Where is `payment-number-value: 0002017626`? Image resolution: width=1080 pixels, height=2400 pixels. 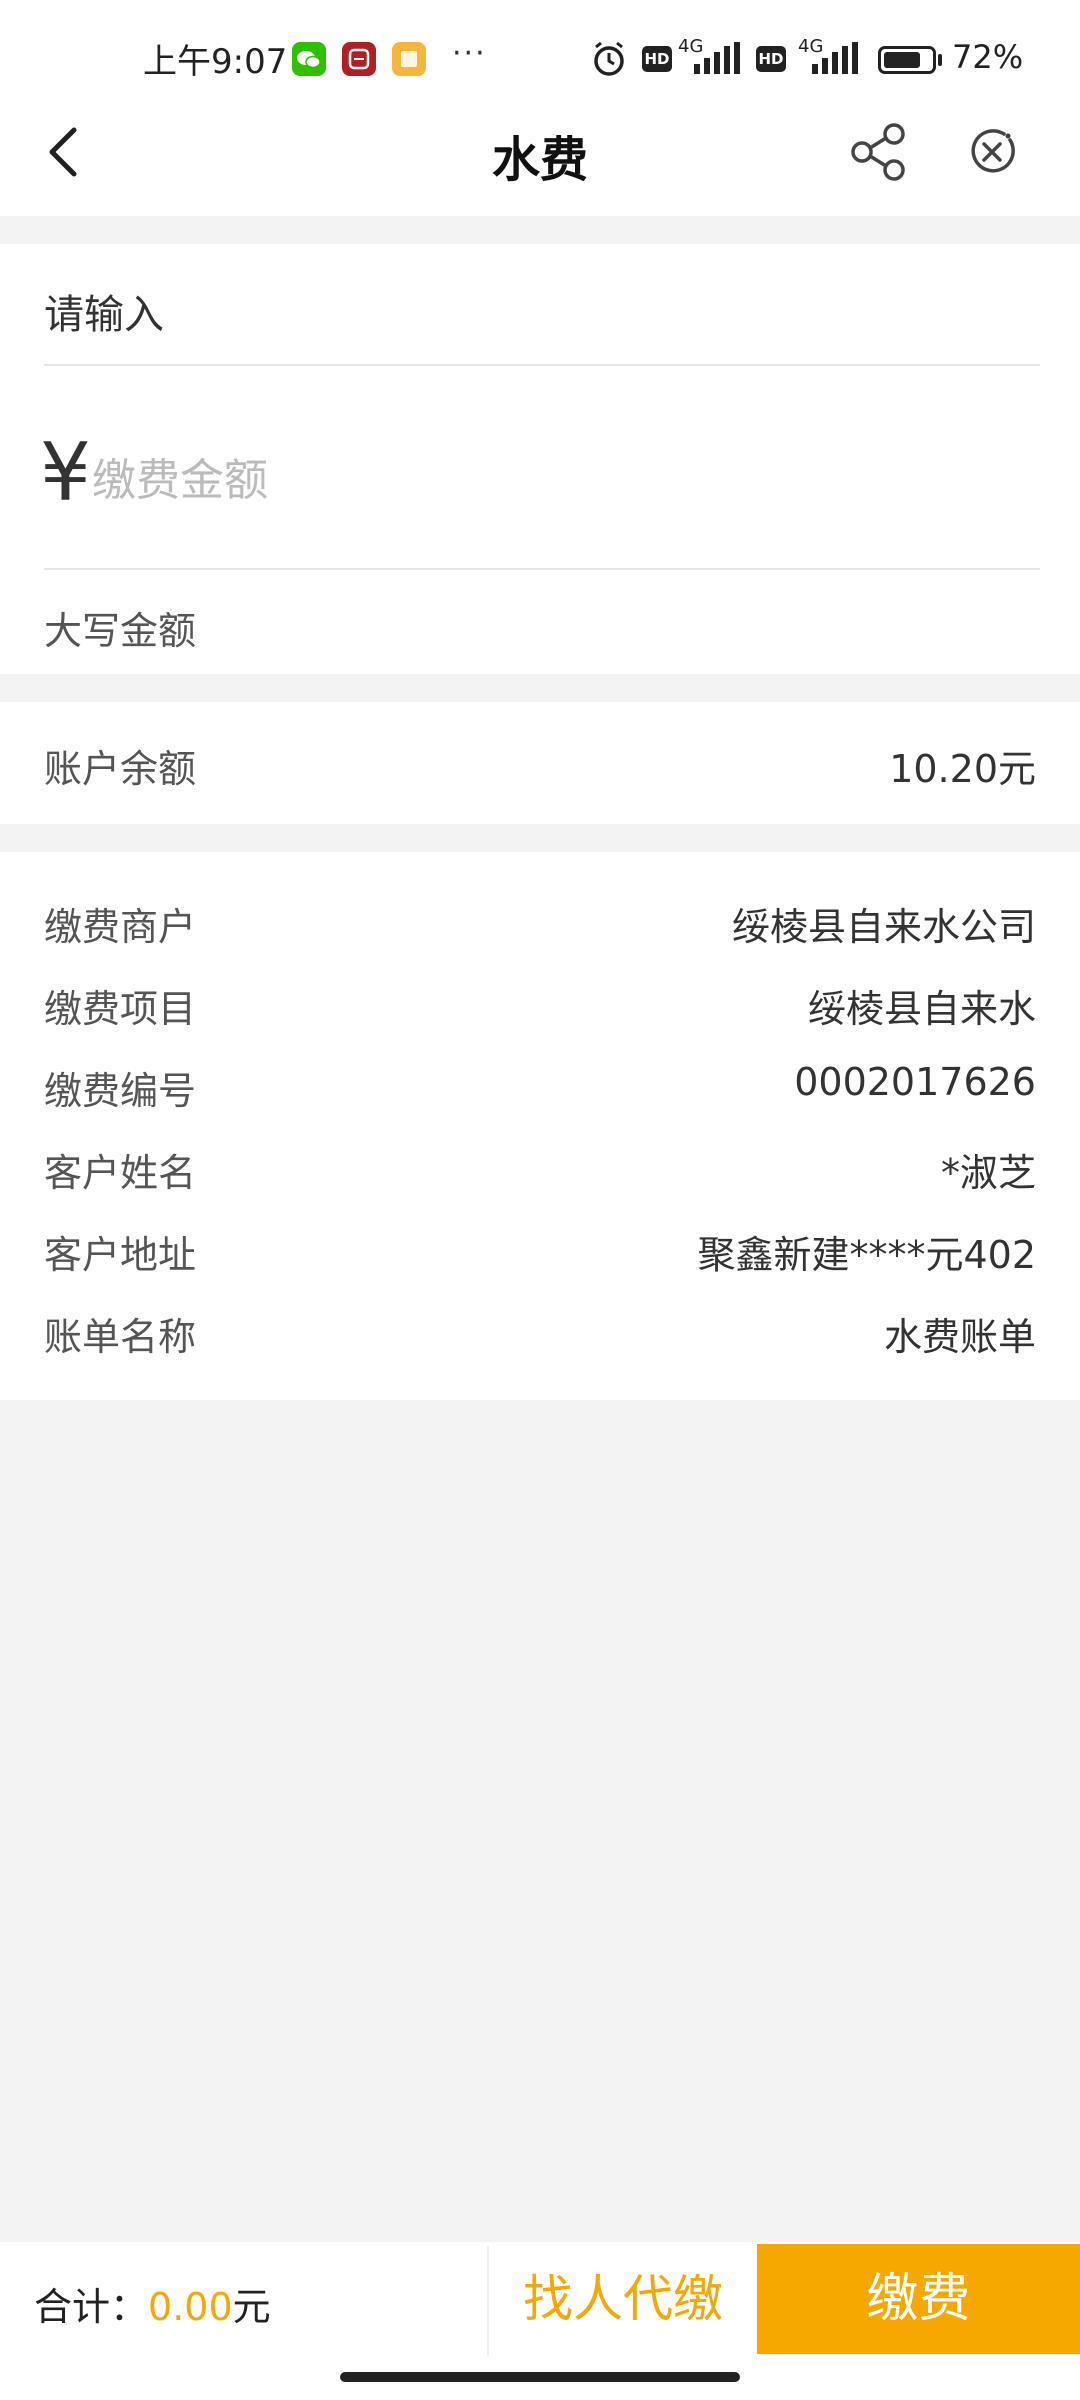 payment-number-value: 0002017626 is located at coordinates (915, 1082).